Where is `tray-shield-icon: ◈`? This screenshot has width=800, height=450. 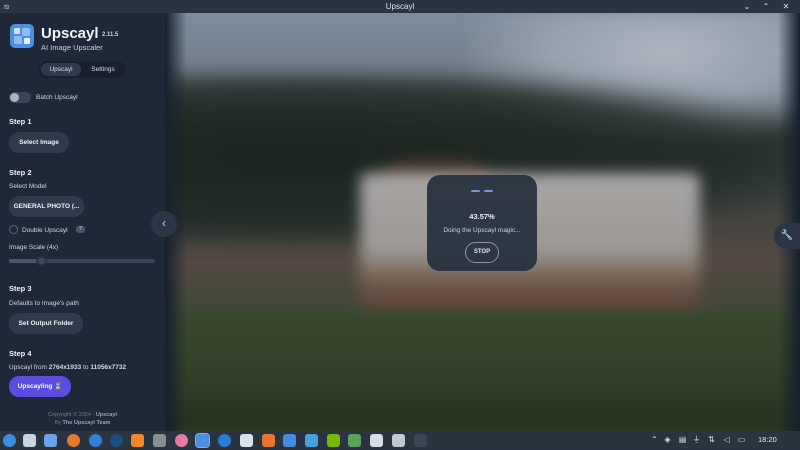
tray-shield-icon: ◈ is located at coordinates (667, 440).